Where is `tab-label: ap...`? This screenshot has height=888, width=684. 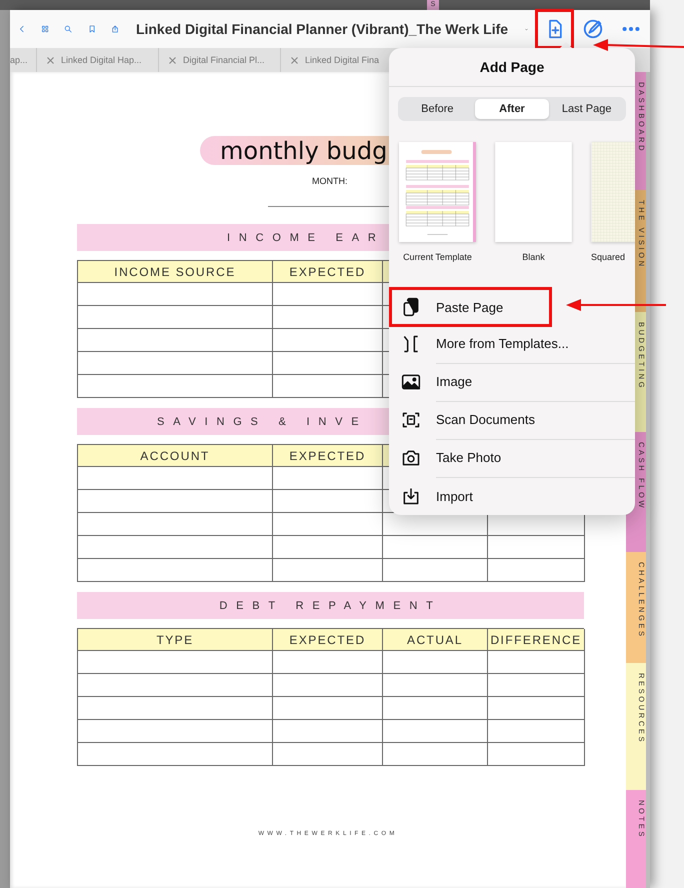
tab-label: ap... is located at coordinates (19, 60).